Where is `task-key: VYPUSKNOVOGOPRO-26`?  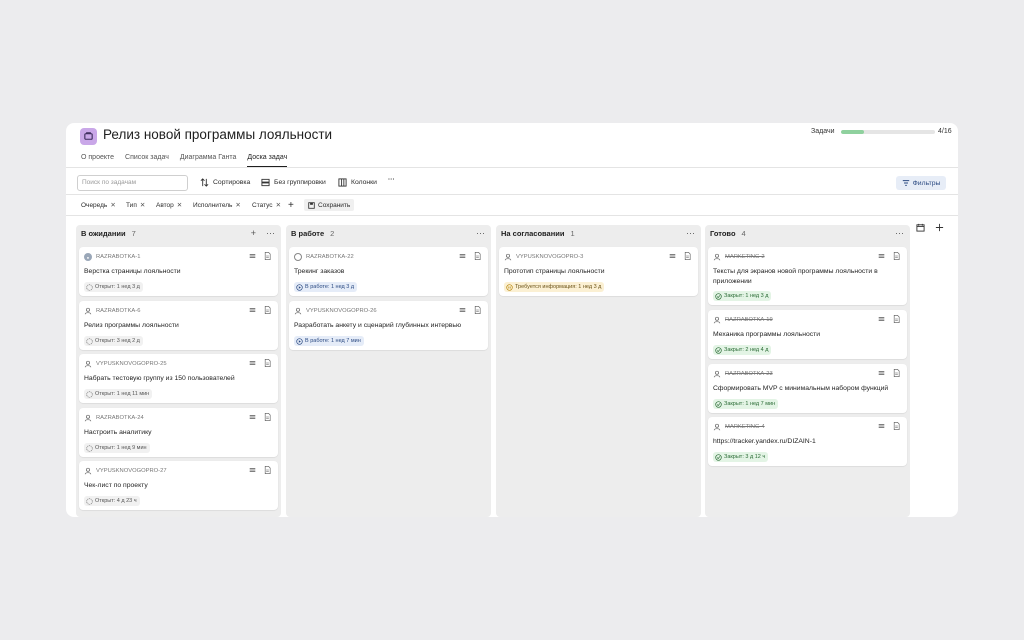
task-key: VYPUSKNOVOGOPRO-26 is located at coordinates (335, 311).